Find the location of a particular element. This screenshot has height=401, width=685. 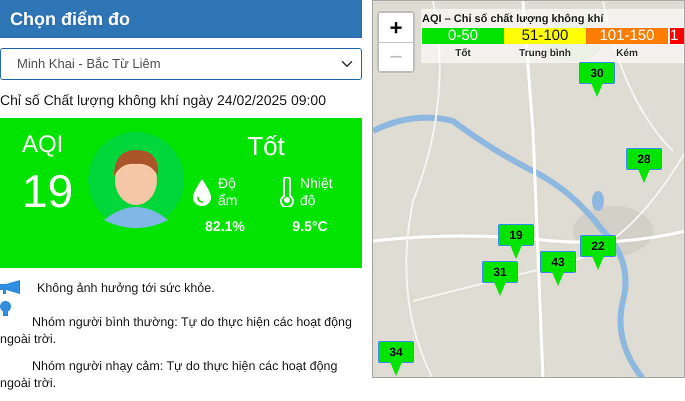

aqi-label: AQI is located at coordinates (43, 145).